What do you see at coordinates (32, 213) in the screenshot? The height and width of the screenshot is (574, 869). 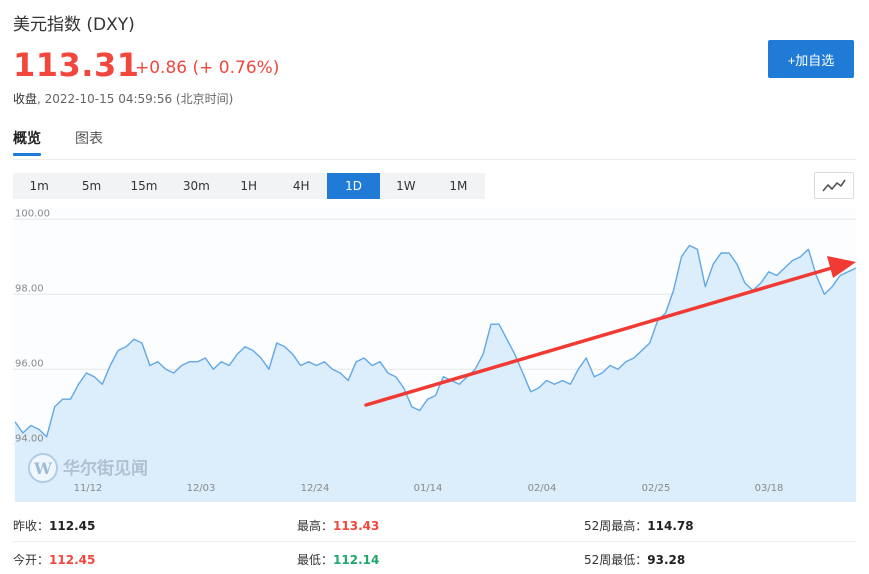 I see `y-tick-label: 100.00` at bounding box center [32, 213].